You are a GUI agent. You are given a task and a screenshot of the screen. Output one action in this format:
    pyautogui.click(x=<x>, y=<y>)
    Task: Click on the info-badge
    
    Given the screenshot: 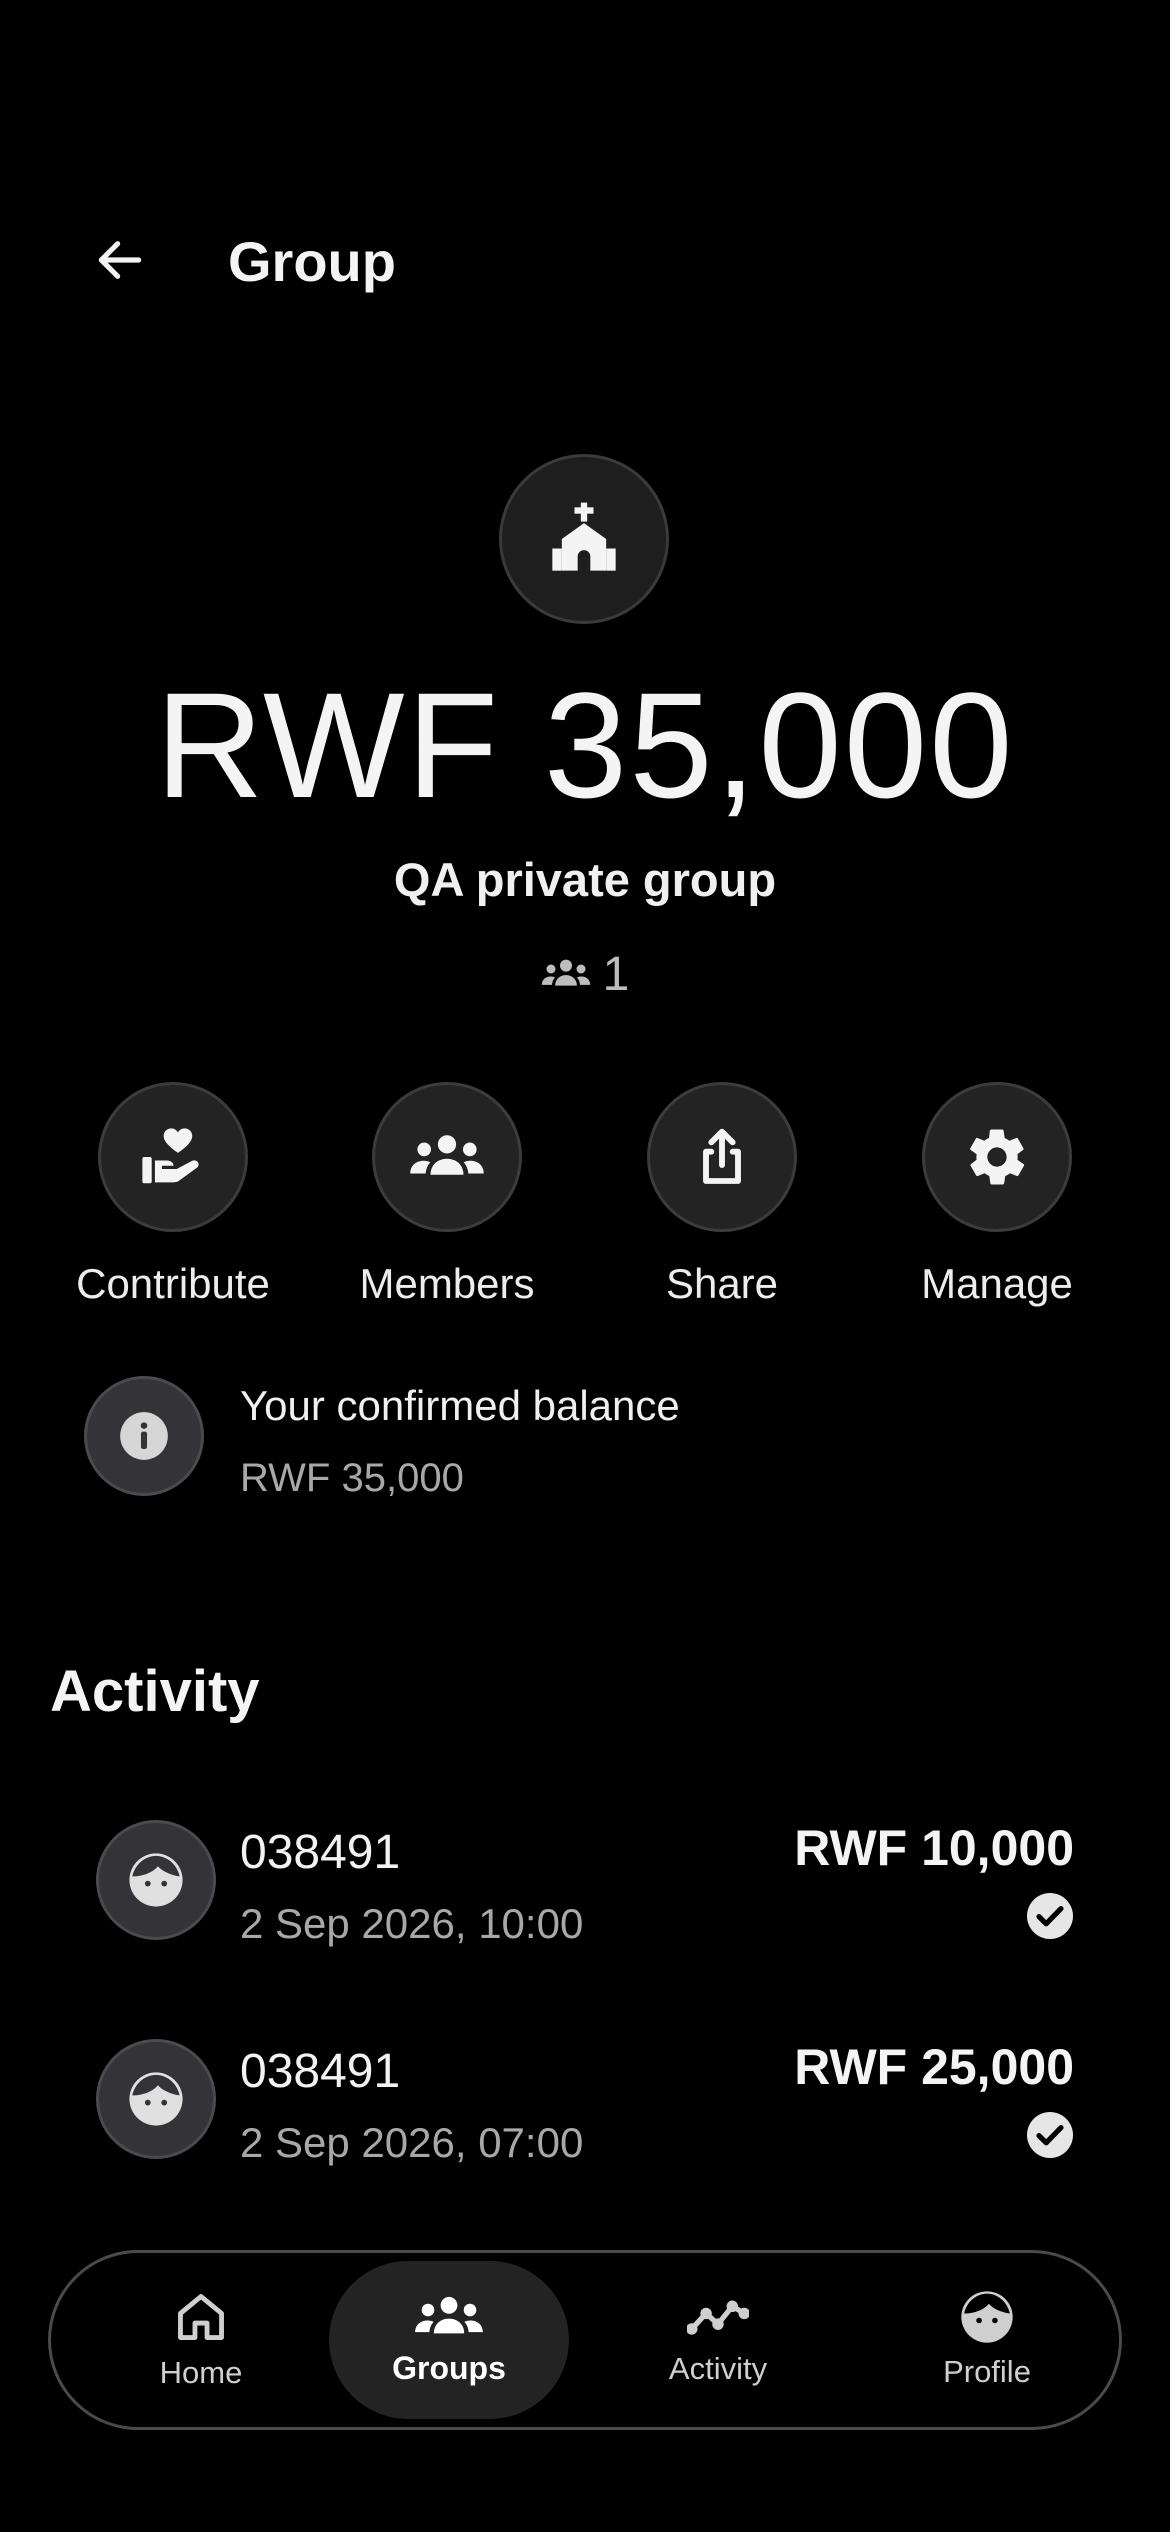 What is the action you would take?
    pyautogui.click(x=144, y=1436)
    